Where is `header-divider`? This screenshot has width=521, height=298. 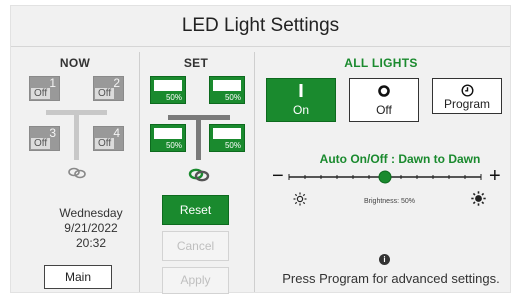
header-divider is located at coordinates (260, 46).